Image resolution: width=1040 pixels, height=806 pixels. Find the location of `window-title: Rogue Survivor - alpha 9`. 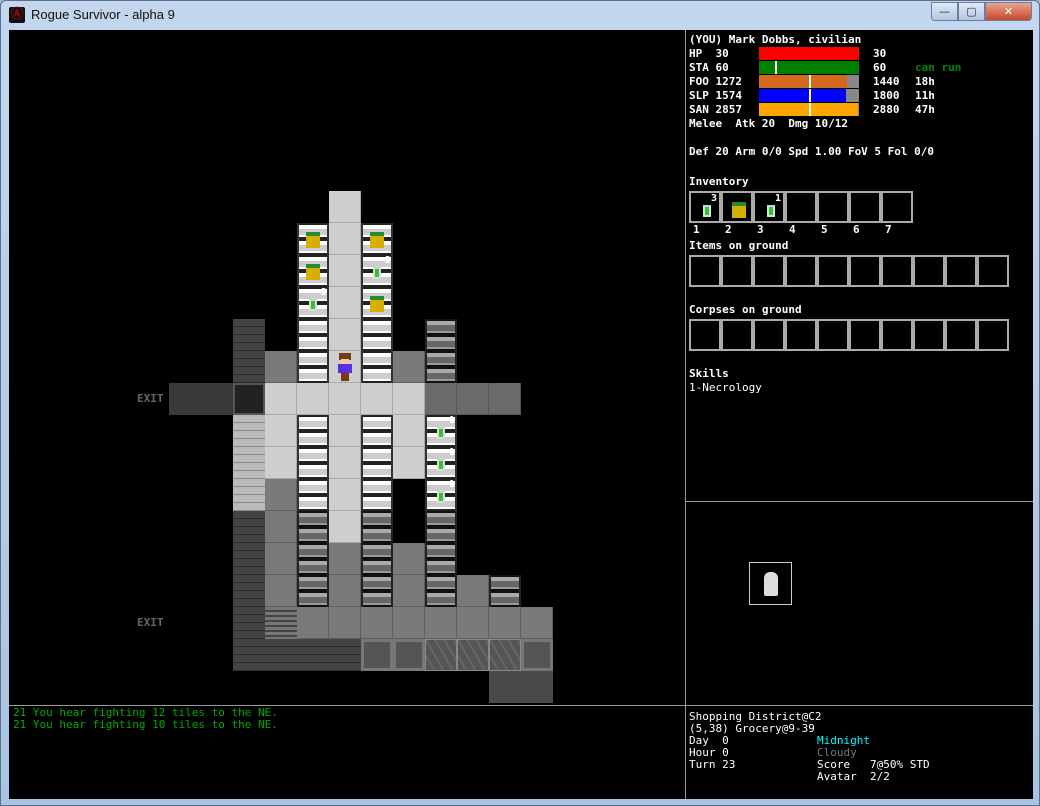

window-title: Rogue Survivor - alpha 9 is located at coordinates (103, 14).